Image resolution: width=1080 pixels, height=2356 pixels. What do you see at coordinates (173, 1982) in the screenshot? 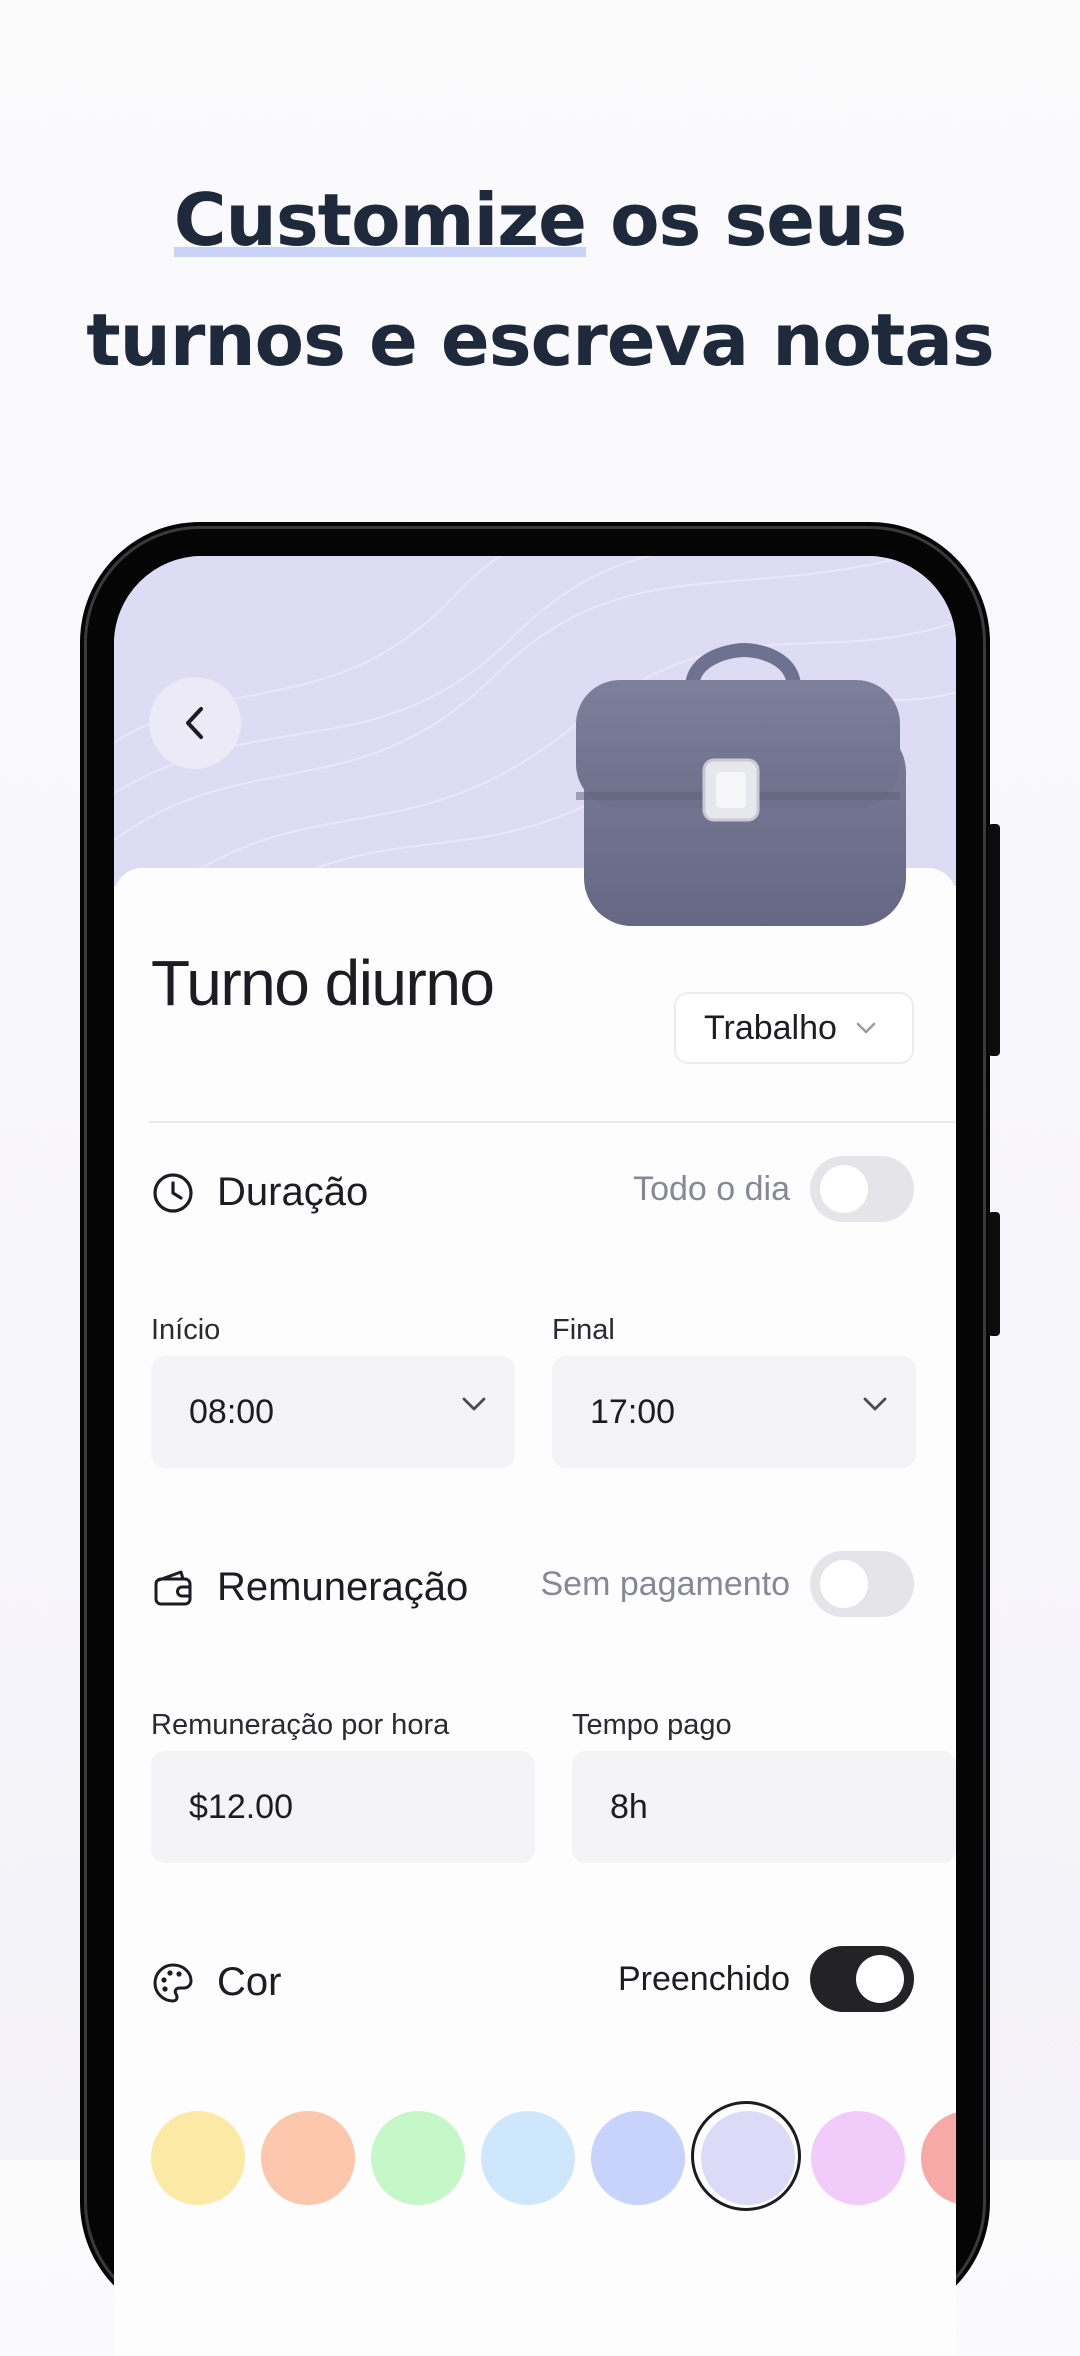
I see `palette-icon` at bounding box center [173, 1982].